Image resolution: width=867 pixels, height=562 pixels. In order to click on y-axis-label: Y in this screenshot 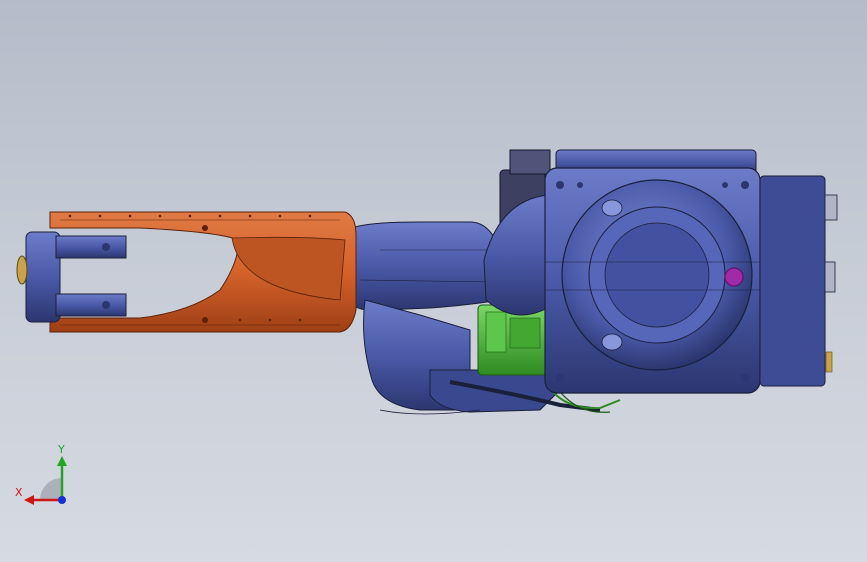, I will do `click(61, 449)`.